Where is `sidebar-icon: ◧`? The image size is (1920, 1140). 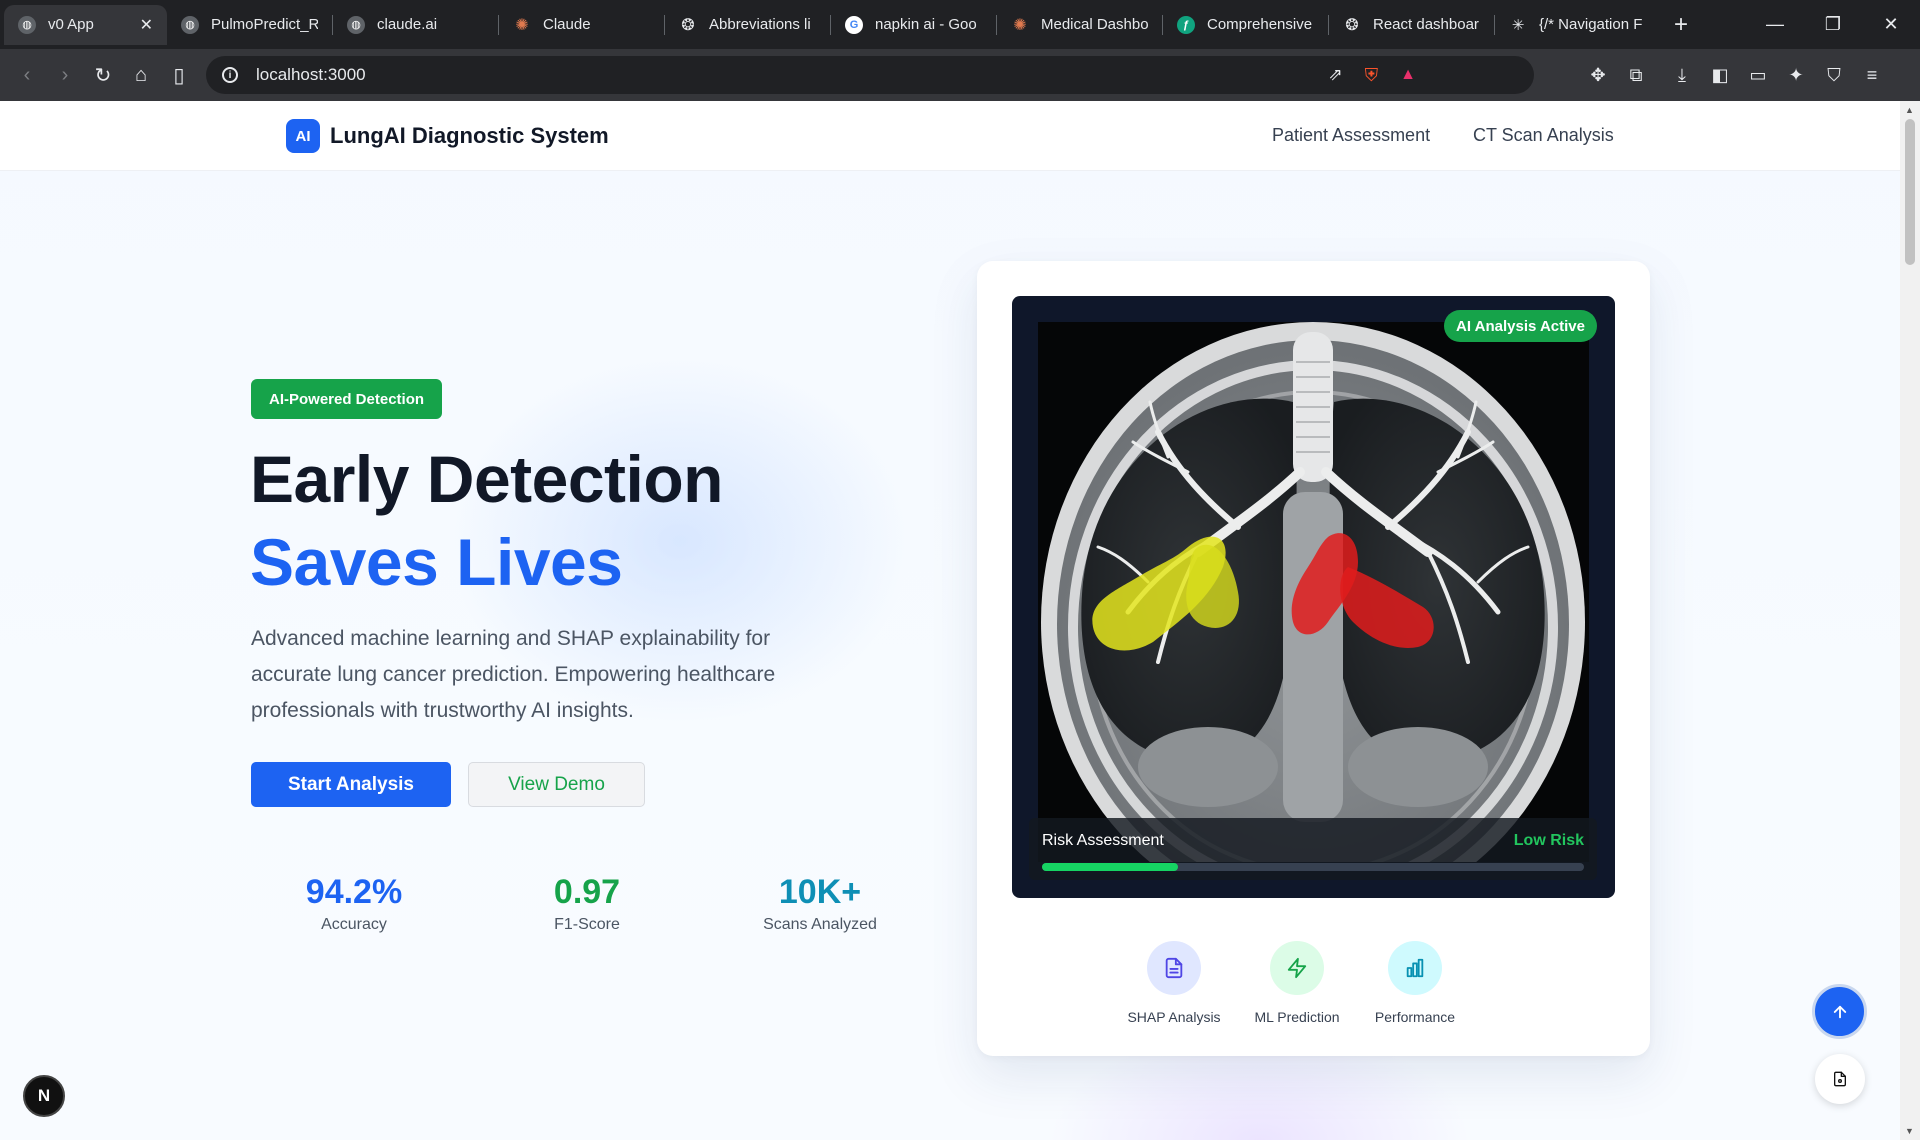
sidebar-icon: ◧ is located at coordinates (1720, 75).